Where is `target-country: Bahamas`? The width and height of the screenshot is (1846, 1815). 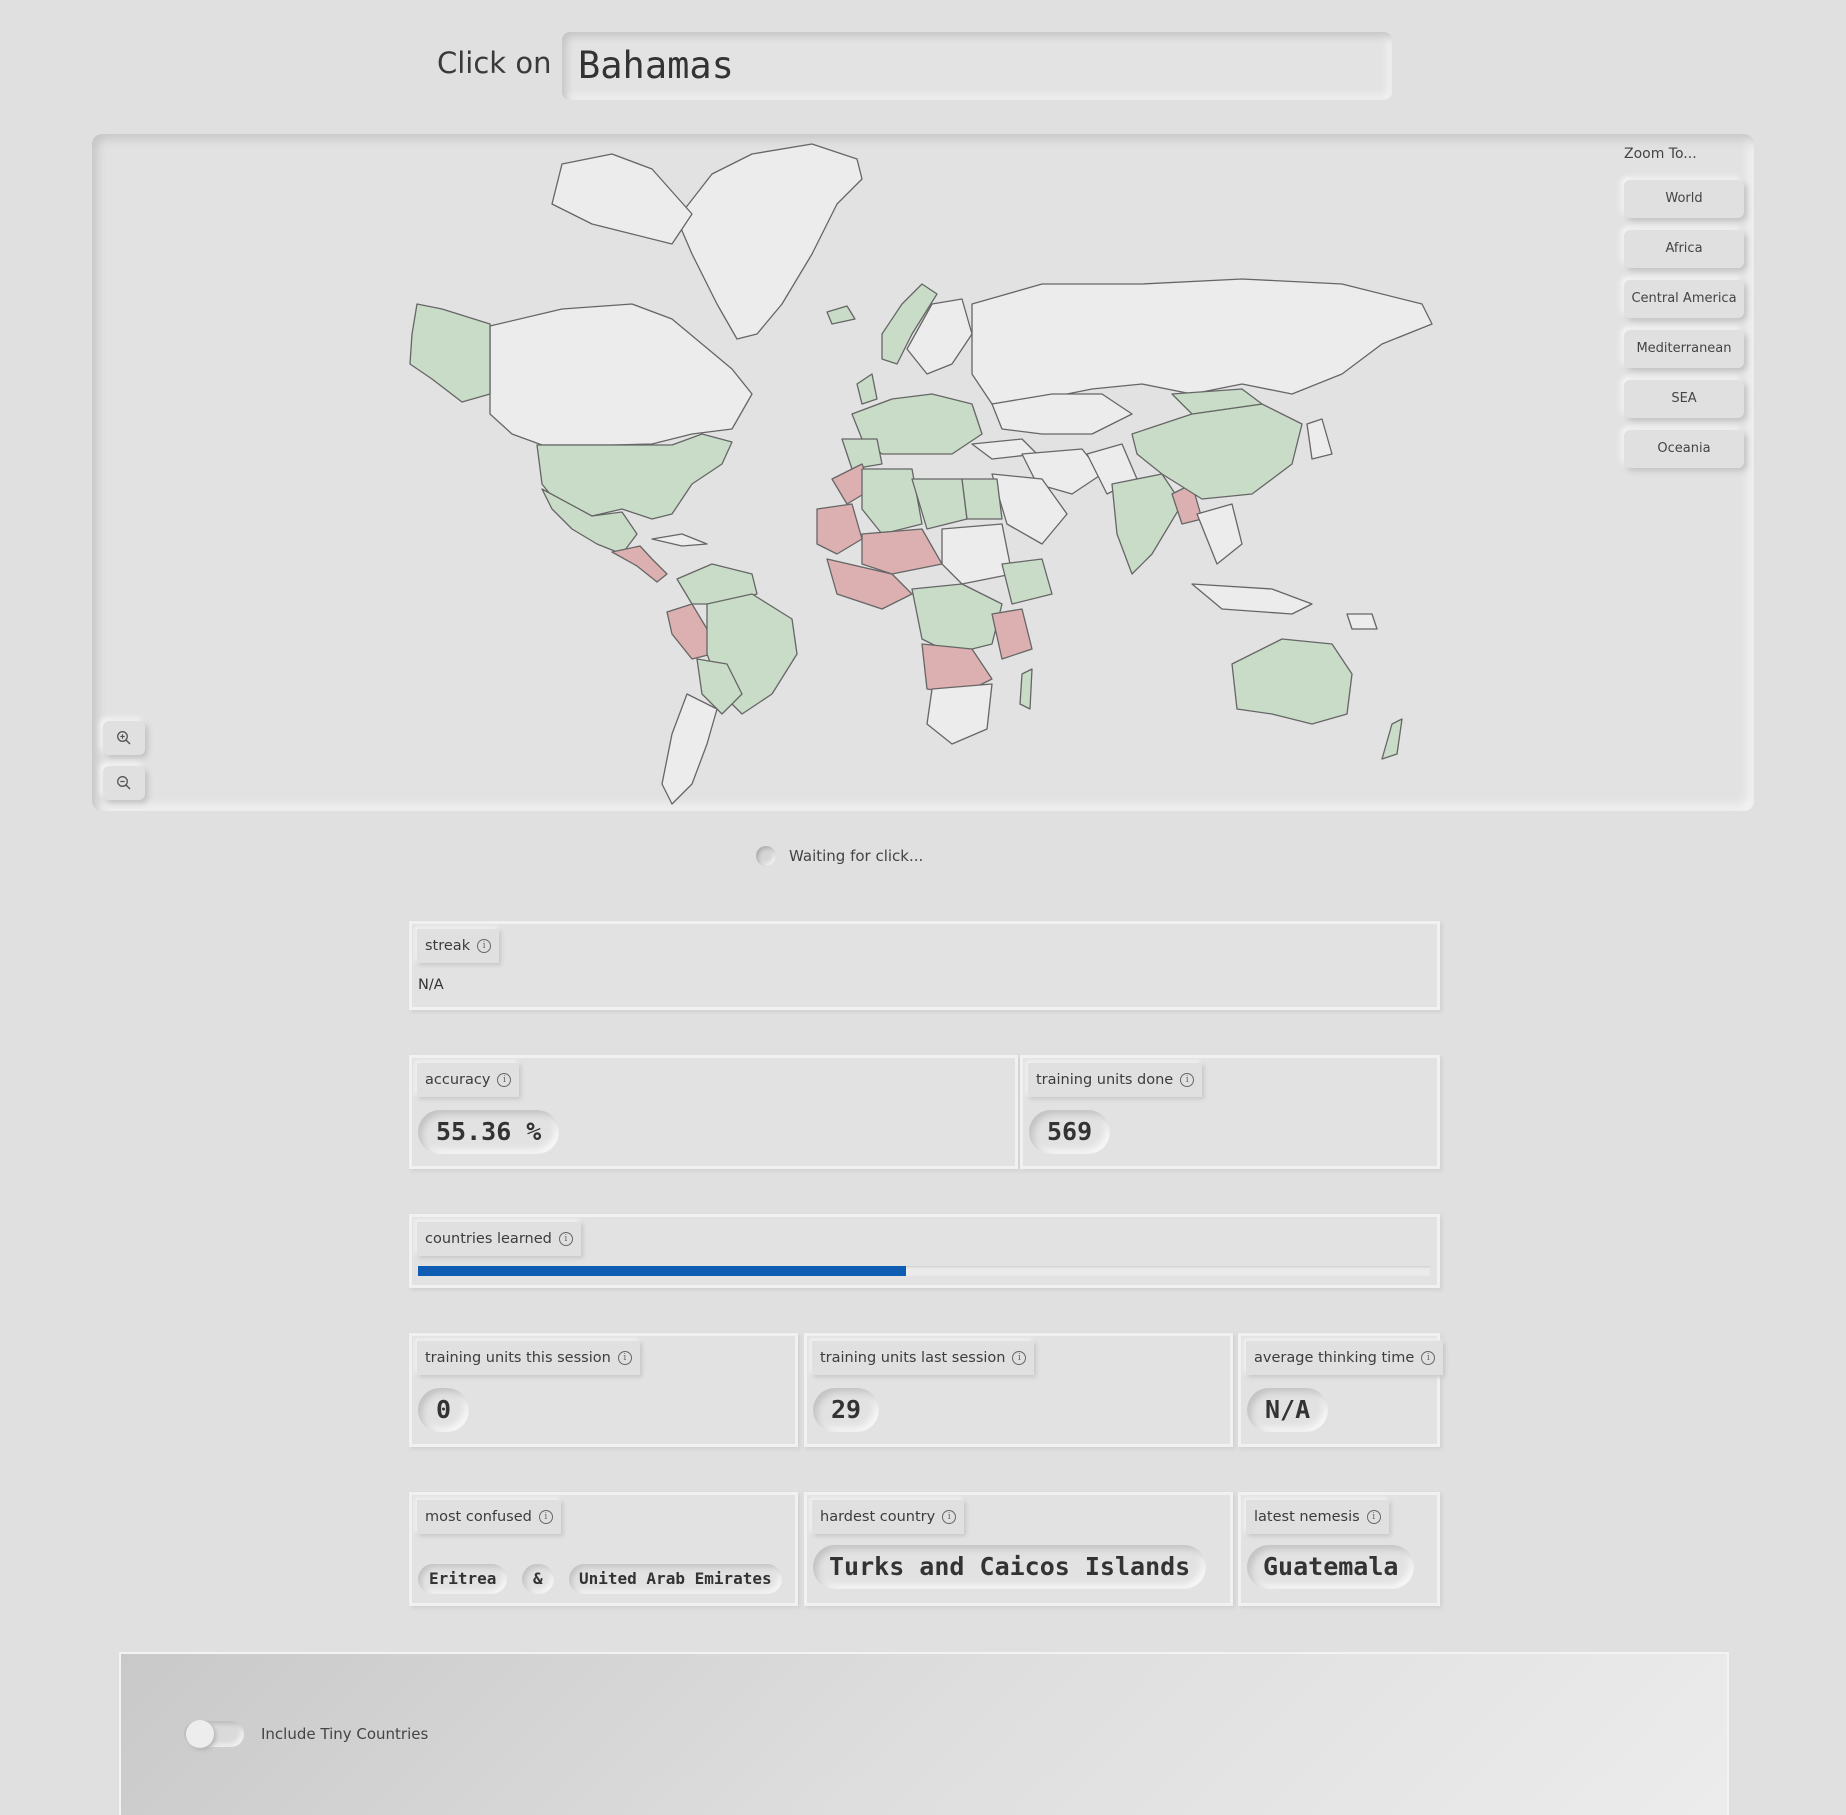
target-country: Bahamas is located at coordinates (656, 65).